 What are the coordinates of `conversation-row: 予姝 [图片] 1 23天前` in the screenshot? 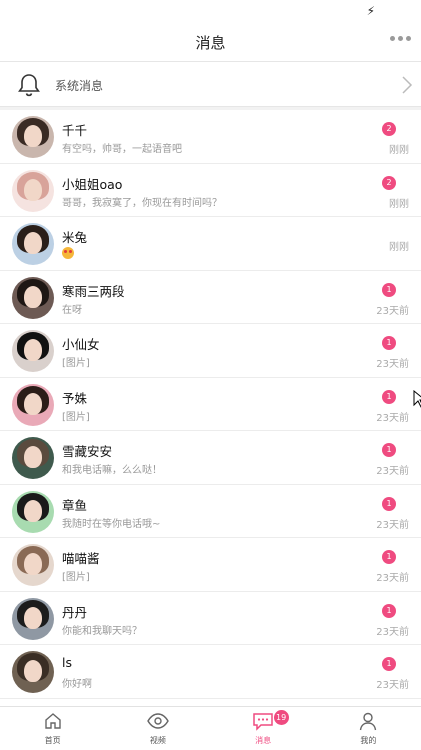 It's located at (210, 404).